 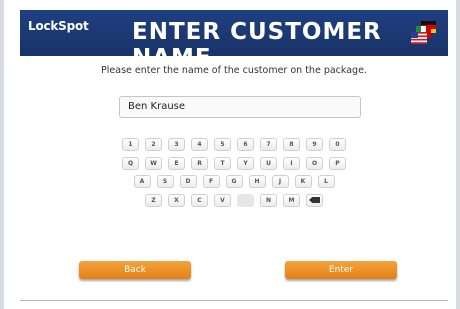 What do you see at coordinates (337, 163) in the screenshot?
I see `key: P` at bounding box center [337, 163].